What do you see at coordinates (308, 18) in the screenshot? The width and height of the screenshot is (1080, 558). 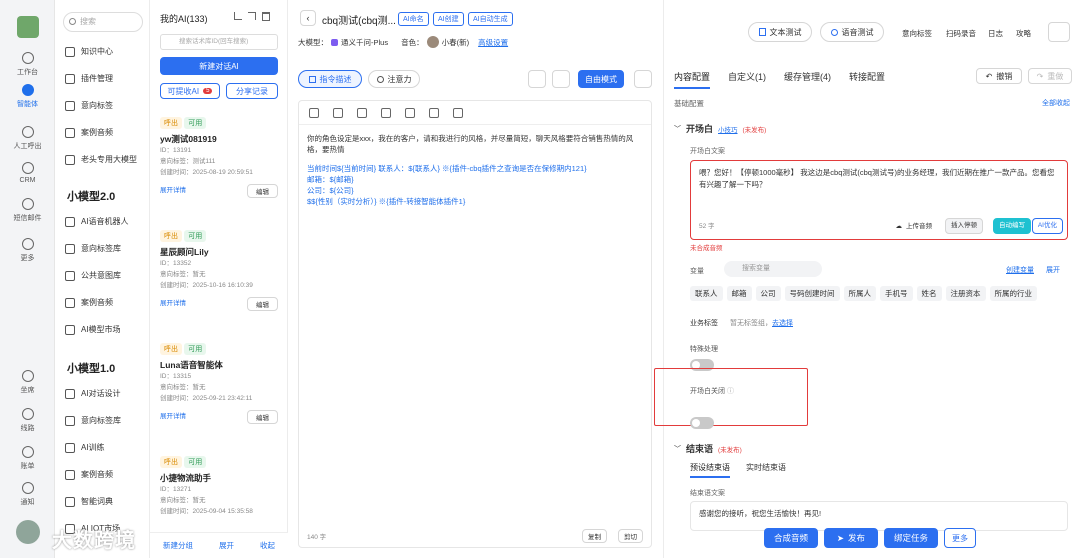 I see `back-button: ‹` at bounding box center [308, 18].